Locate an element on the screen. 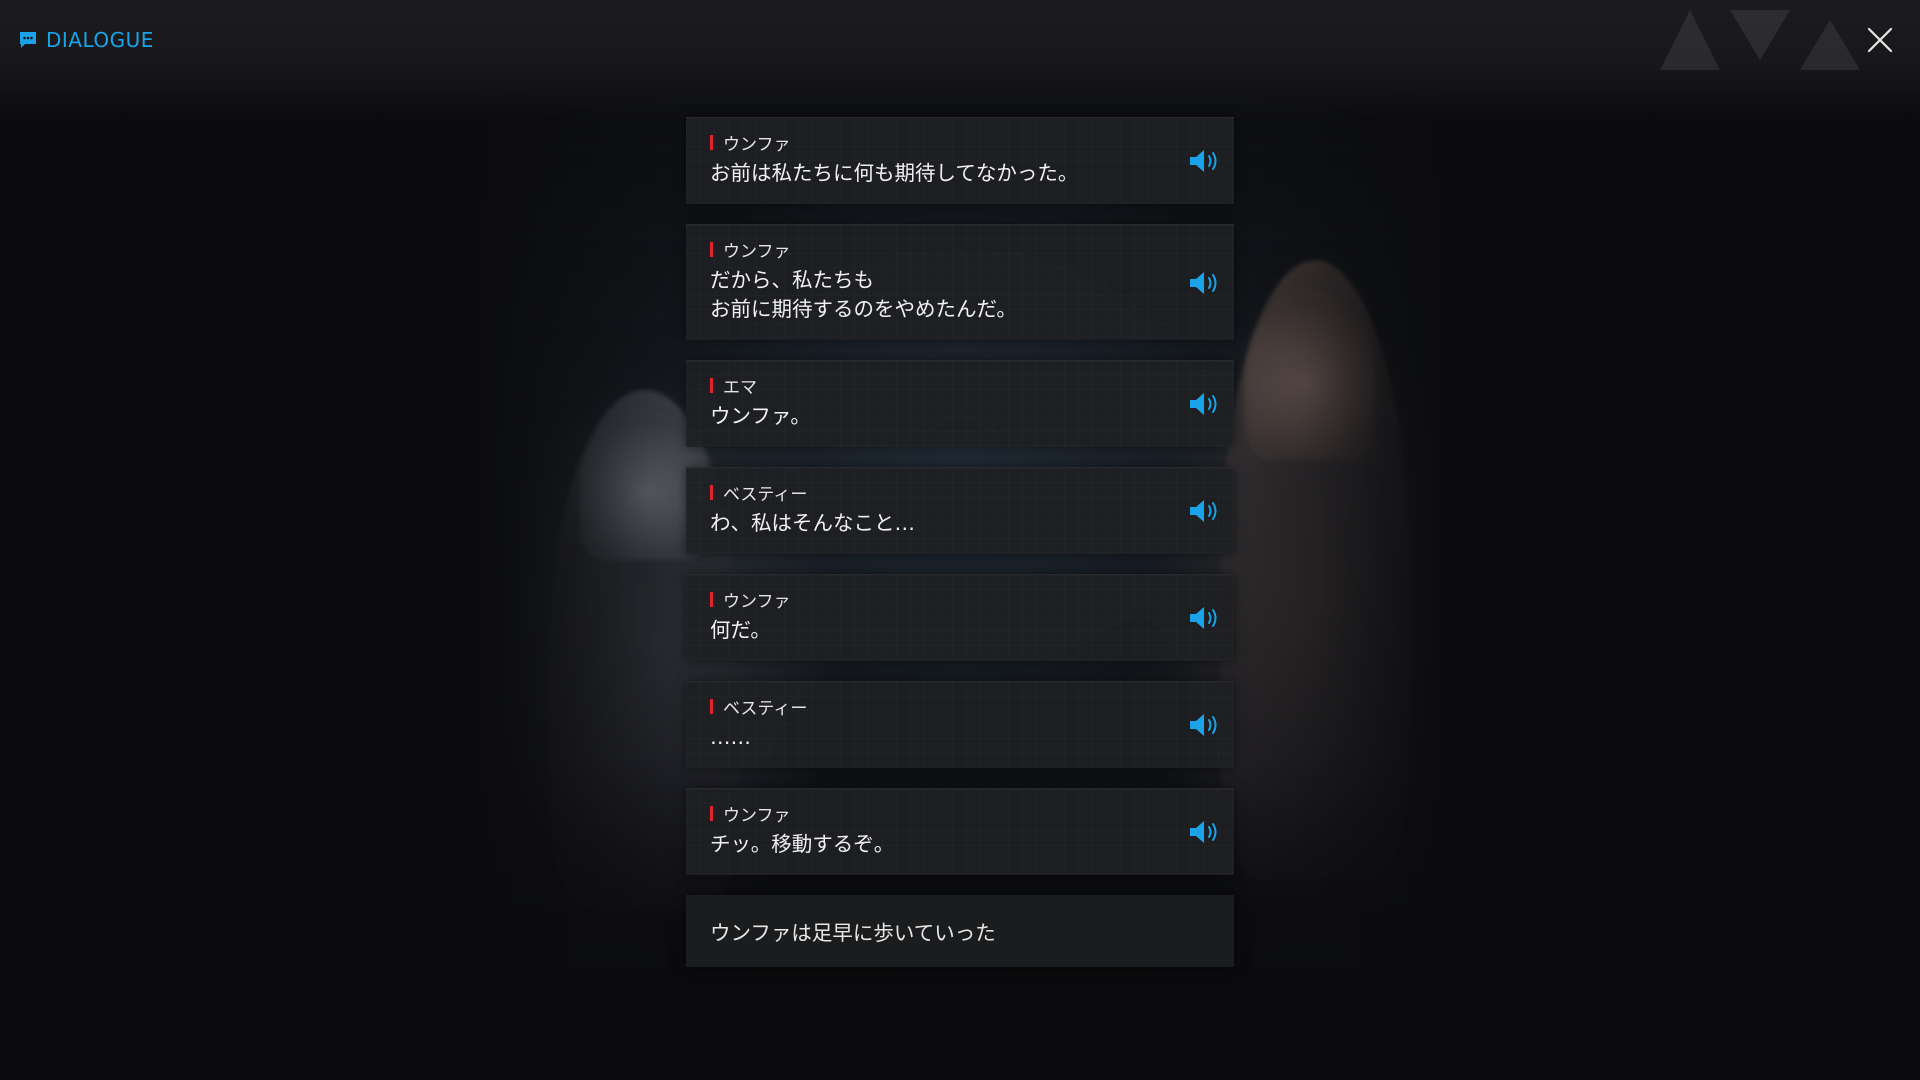  narration-entry: ウンファは足早に歩いていった is located at coordinates (960, 931).